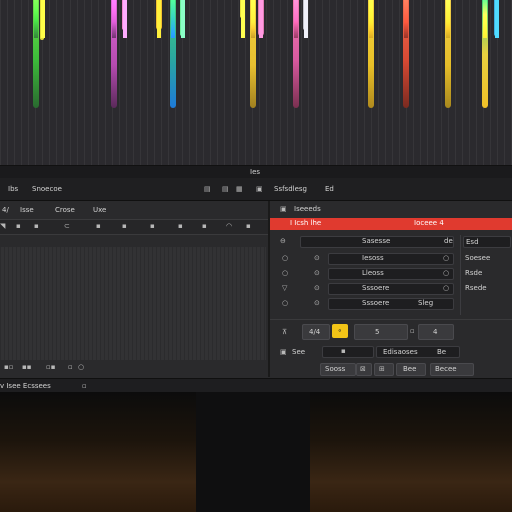 The width and height of the screenshot is (512, 512). I want to click on key-field: 4, so click(436, 332).